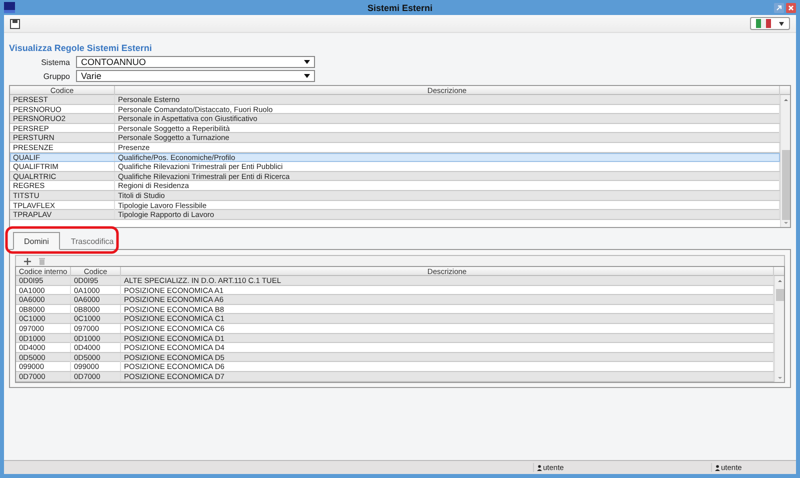  Describe the element at coordinates (9, 7) in the screenshot. I see `app-icon` at that location.